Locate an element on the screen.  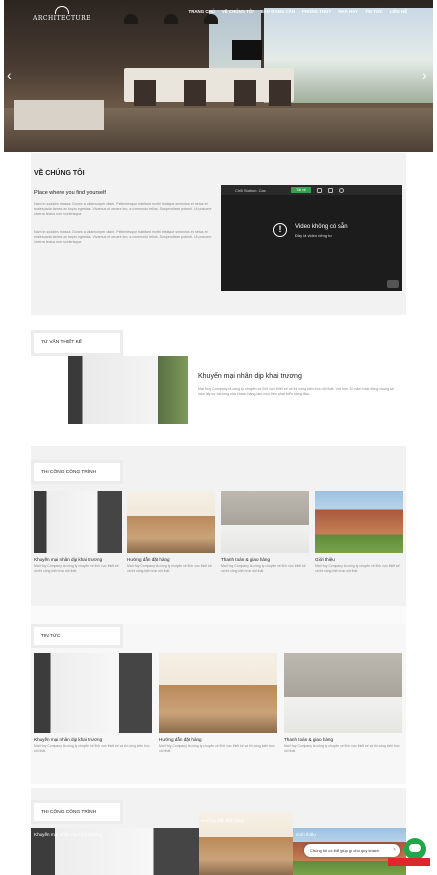
chat-greeting-text: Chúng tôi có thể giúp gì cho quý khách is located at coordinates (345, 850).